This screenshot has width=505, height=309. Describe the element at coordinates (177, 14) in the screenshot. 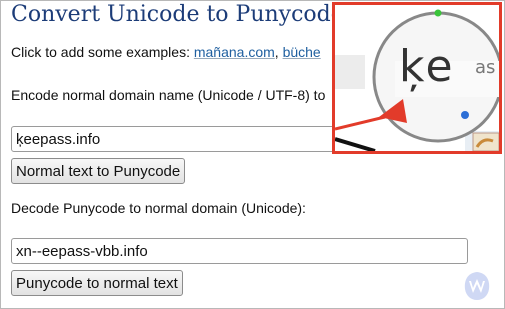

I see `page-title: Convert Unicode to Punycode` at that location.